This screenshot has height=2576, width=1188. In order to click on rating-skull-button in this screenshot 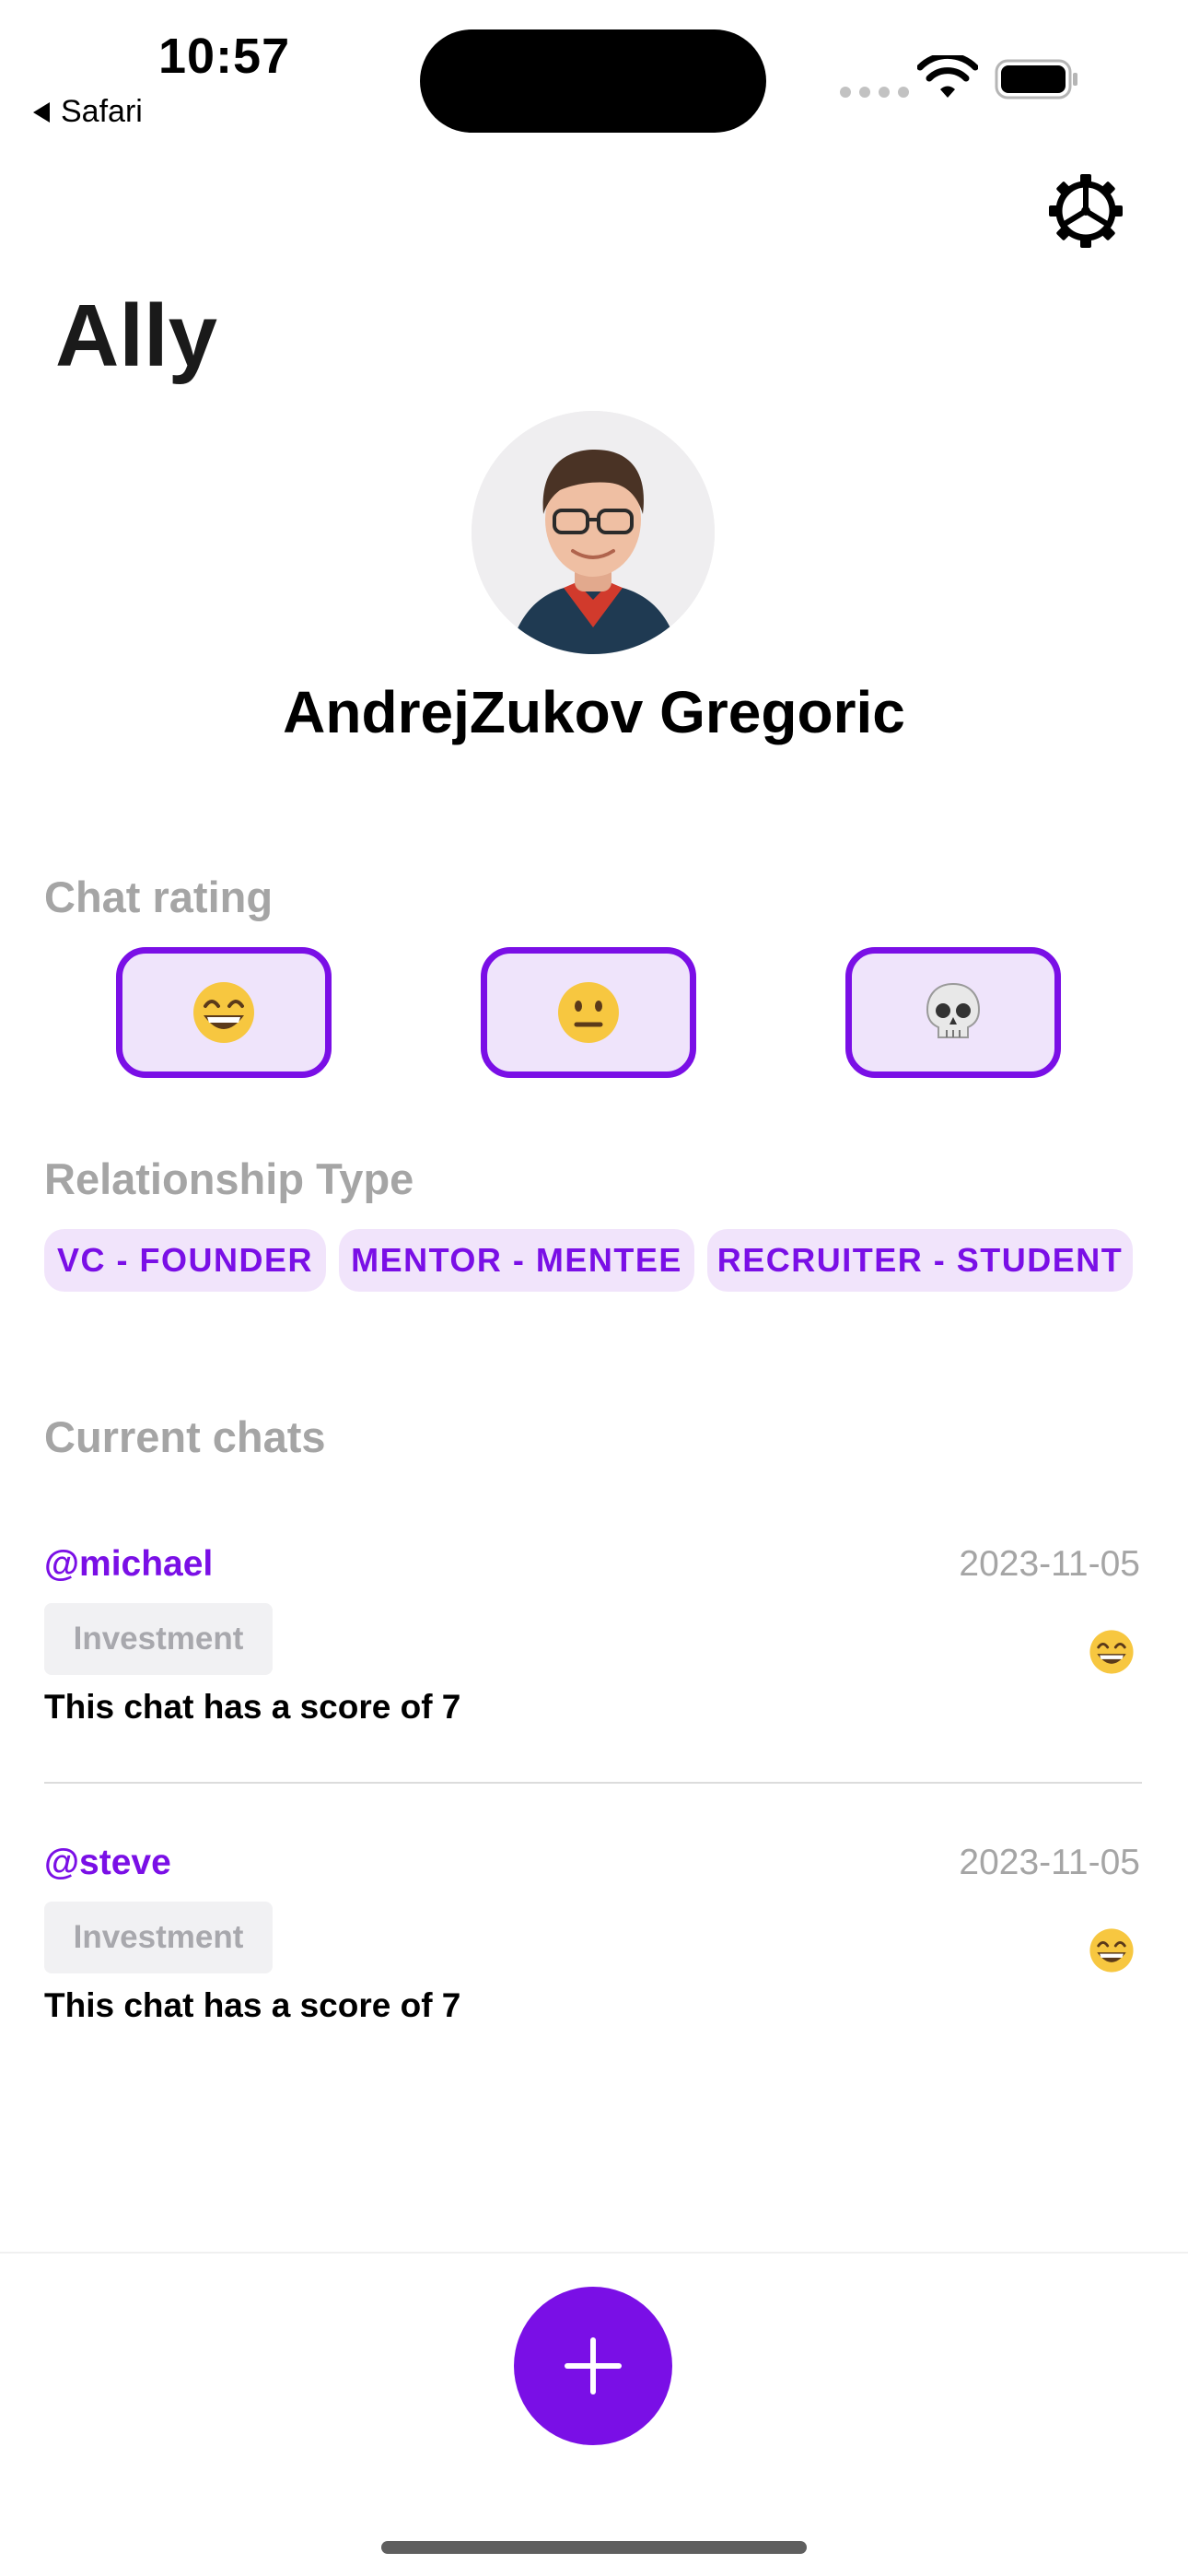, I will do `click(953, 1012)`.